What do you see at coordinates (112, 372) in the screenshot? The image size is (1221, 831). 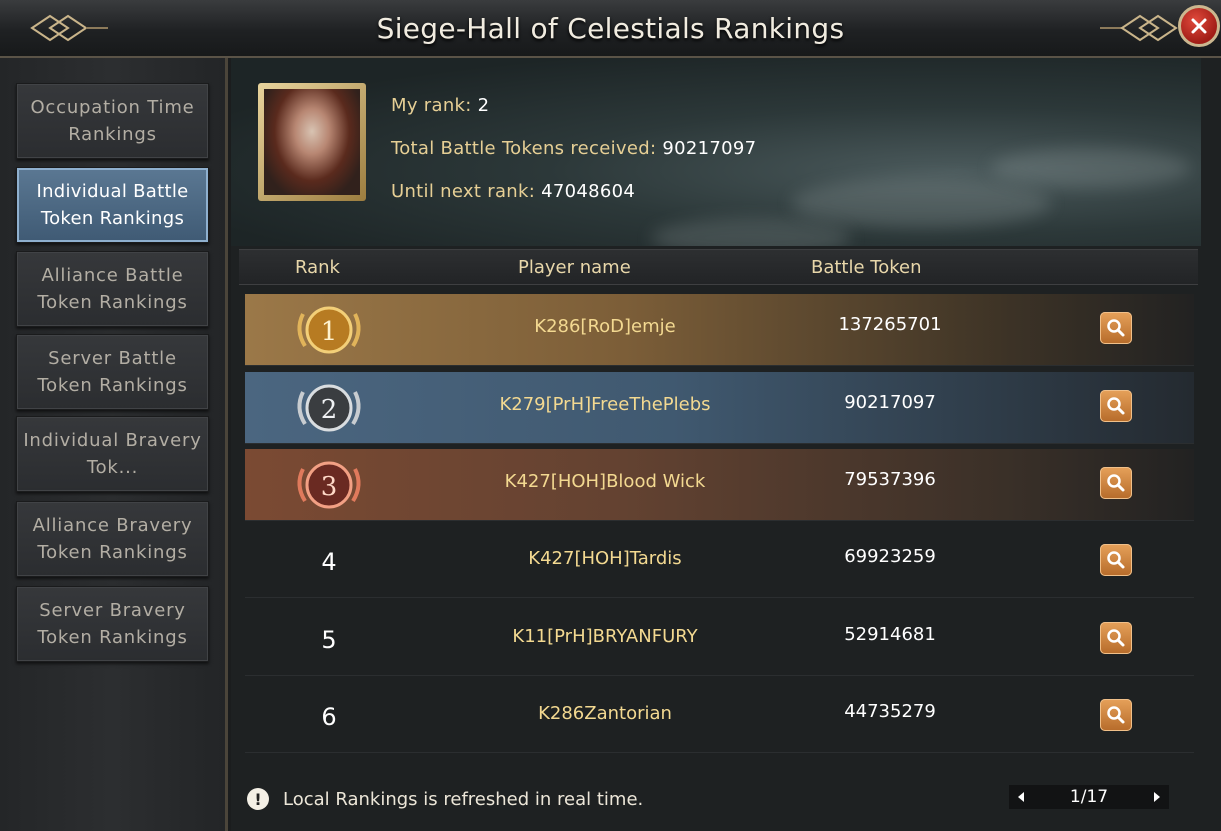 I see `tab-server-battle-token-rankings: Server Battle Token Rankings` at bounding box center [112, 372].